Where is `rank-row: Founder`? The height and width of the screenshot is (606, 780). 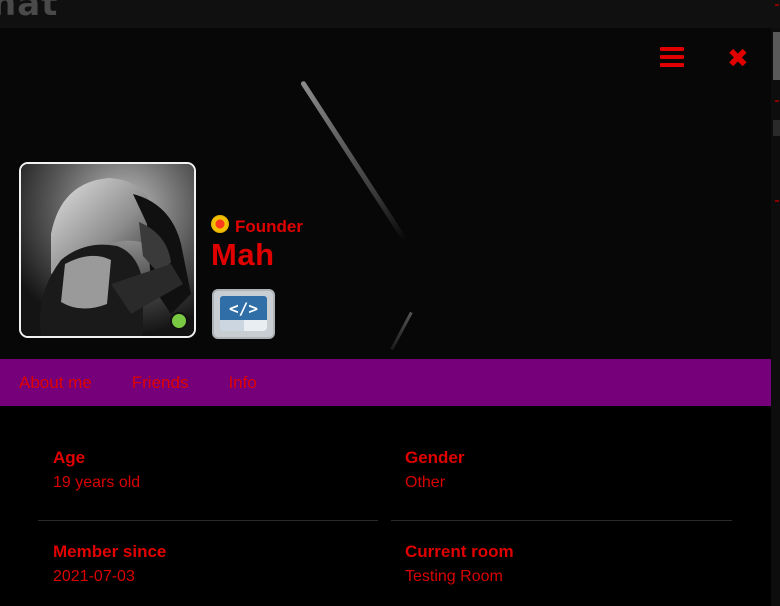
rank-row: Founder is located at coordinates (257, 226).